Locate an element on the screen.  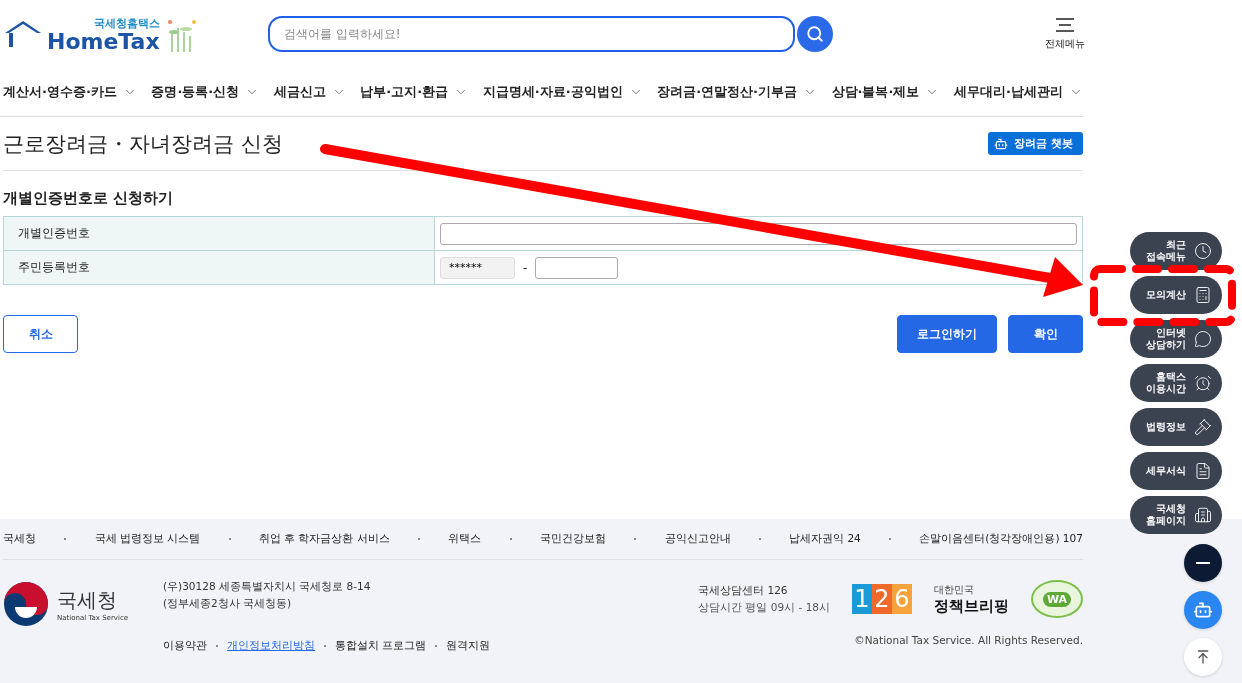
footer-link: 취업 후 학자금상환 서비스 is located at coordinates (324, 539).